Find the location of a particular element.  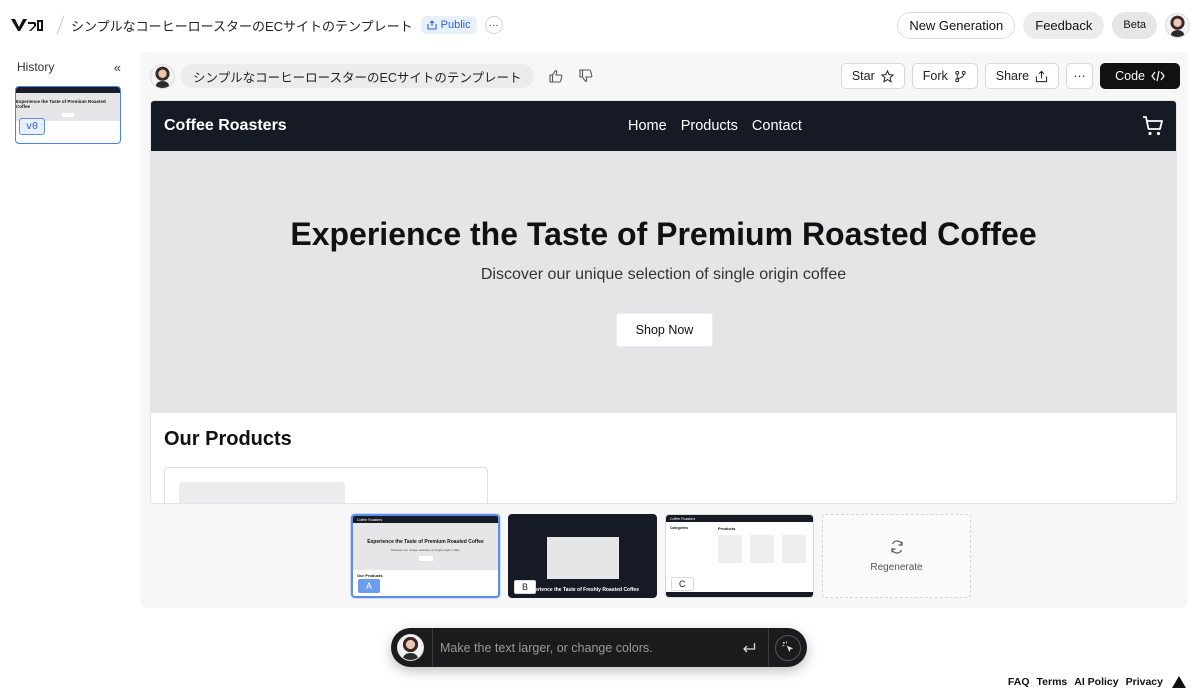

new-generation-button: New Generation is located at coordinates (956, 25).